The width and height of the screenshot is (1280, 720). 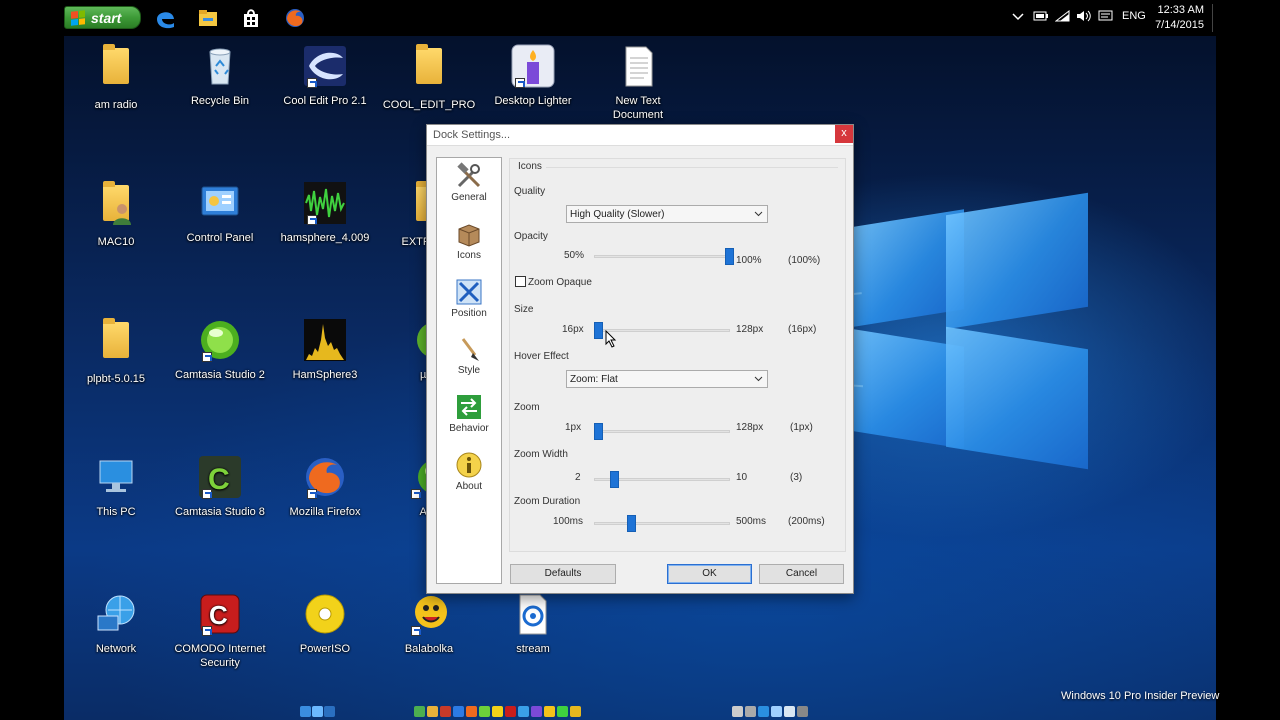 What do you see at coordinates (1179, 25) in the screenshot?
I see `clock-date: 7/14/2015` at bounding box center [1179, 25].